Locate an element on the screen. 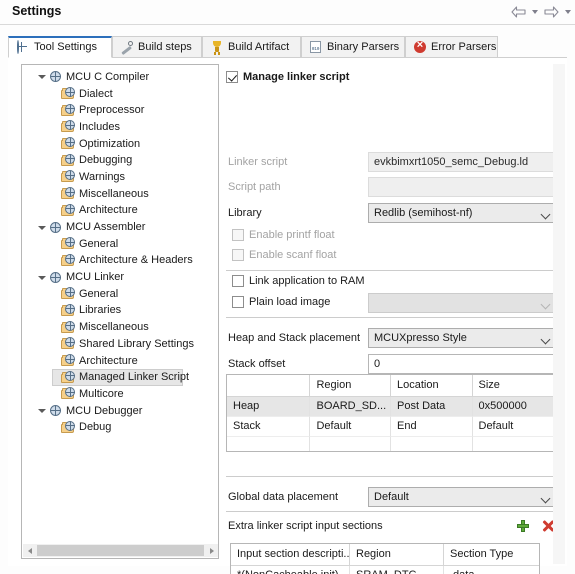 The image size is (575, 574). scrollbar-thumb is located at coordinates (120, 550).